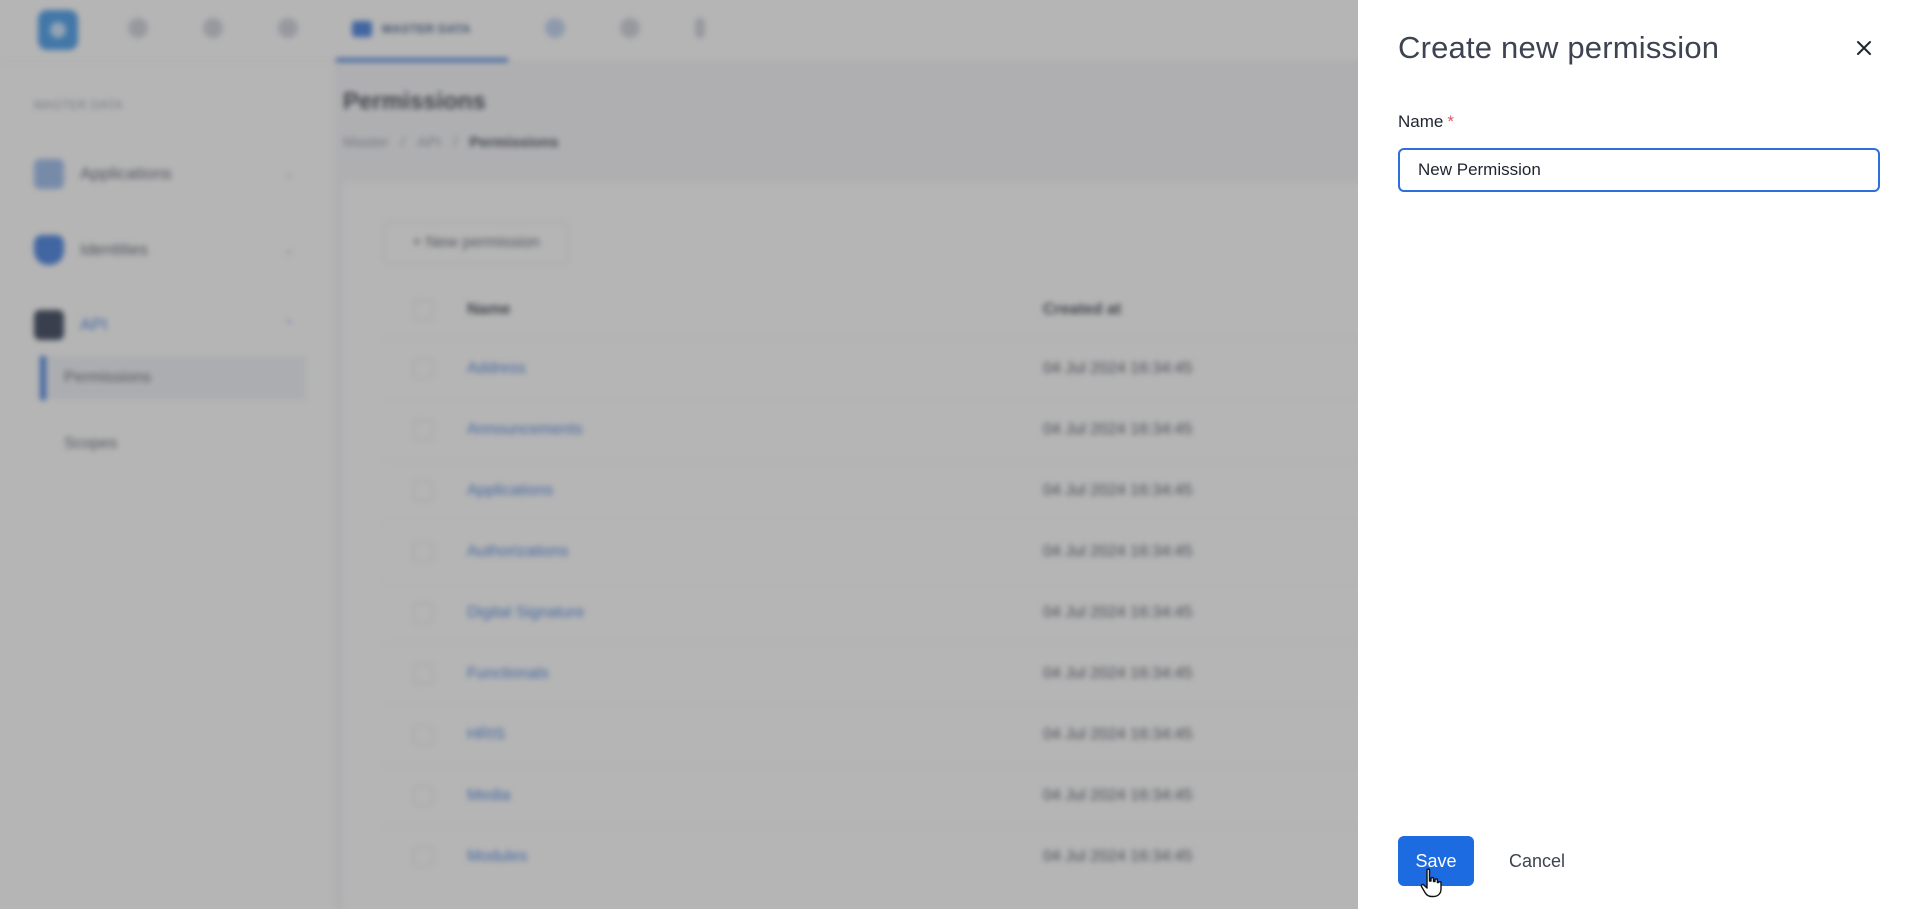  Describe the element at coordinates (1421, 121) in the screenshot. I see `name-label-text: Name` at that location.